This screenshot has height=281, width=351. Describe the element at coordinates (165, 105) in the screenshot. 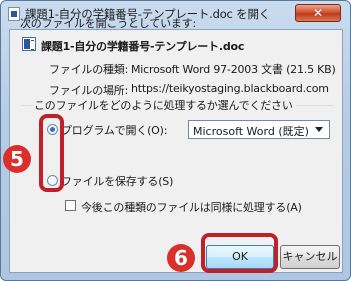

I see `action-question: このファイルをどのように処理するか選んでください` at that location.